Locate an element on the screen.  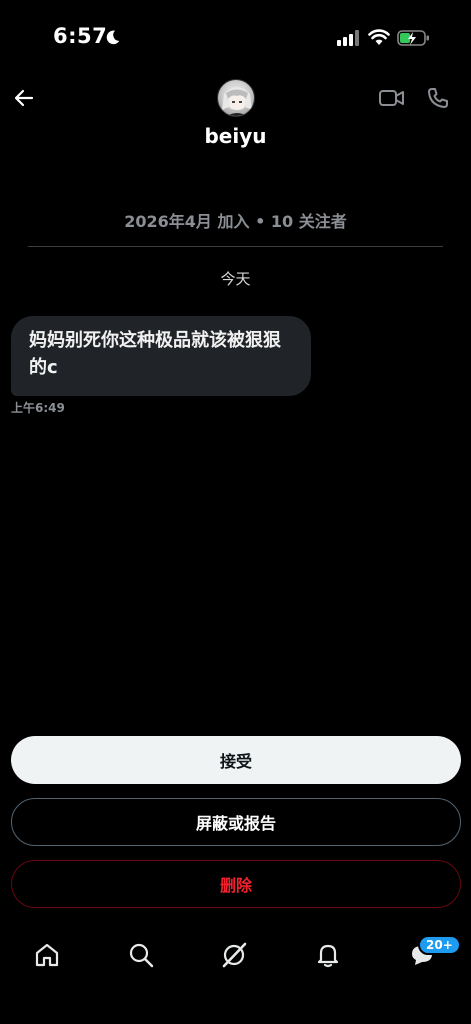
wifi-icon is located at coordinates (379, 37).